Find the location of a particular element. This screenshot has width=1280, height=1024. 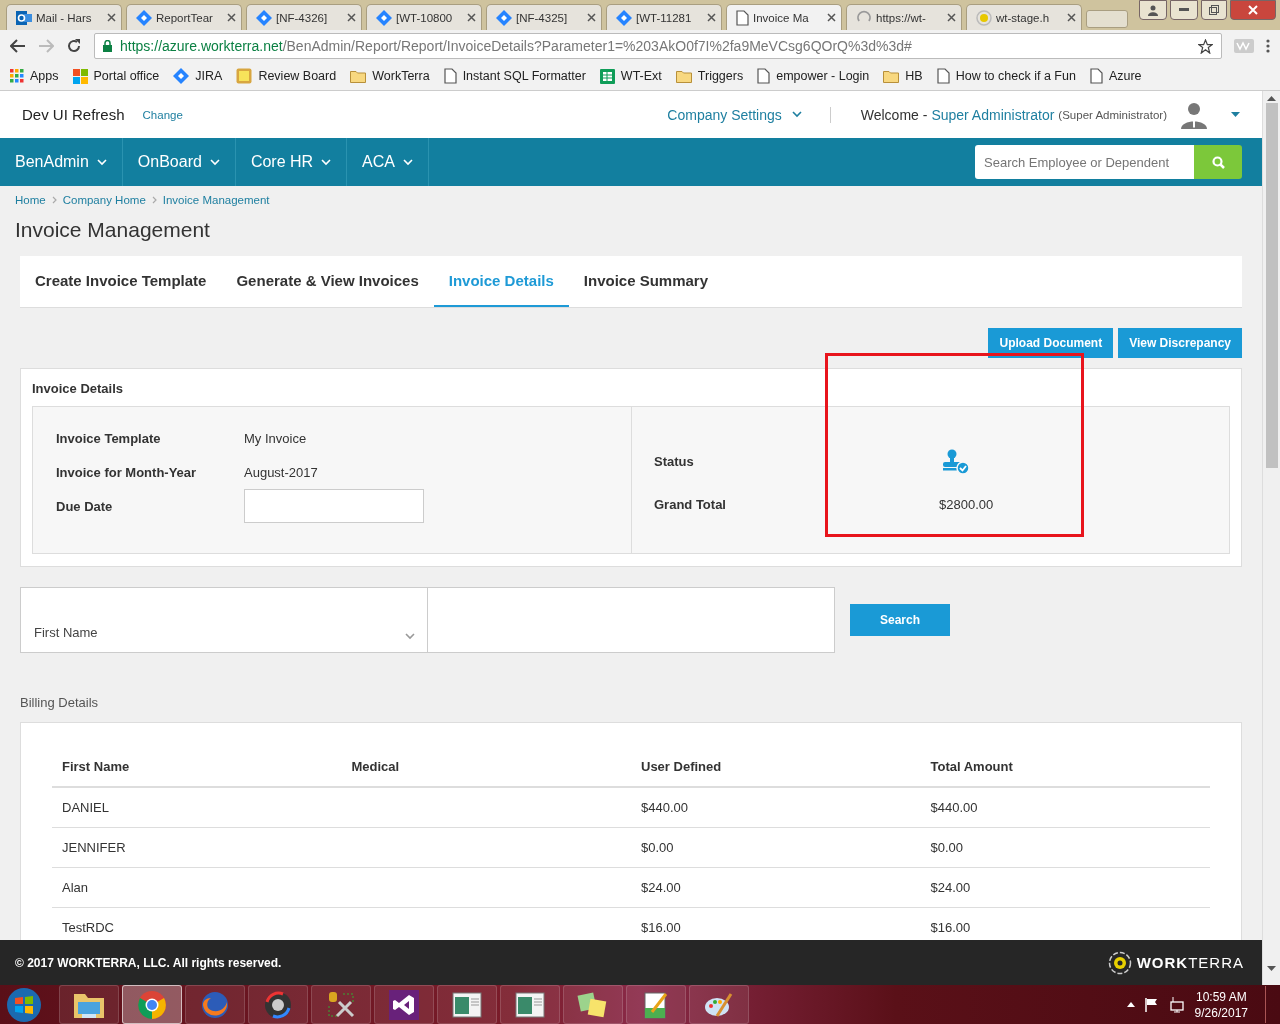

maximize-button is located at coordinates (1214, 10).